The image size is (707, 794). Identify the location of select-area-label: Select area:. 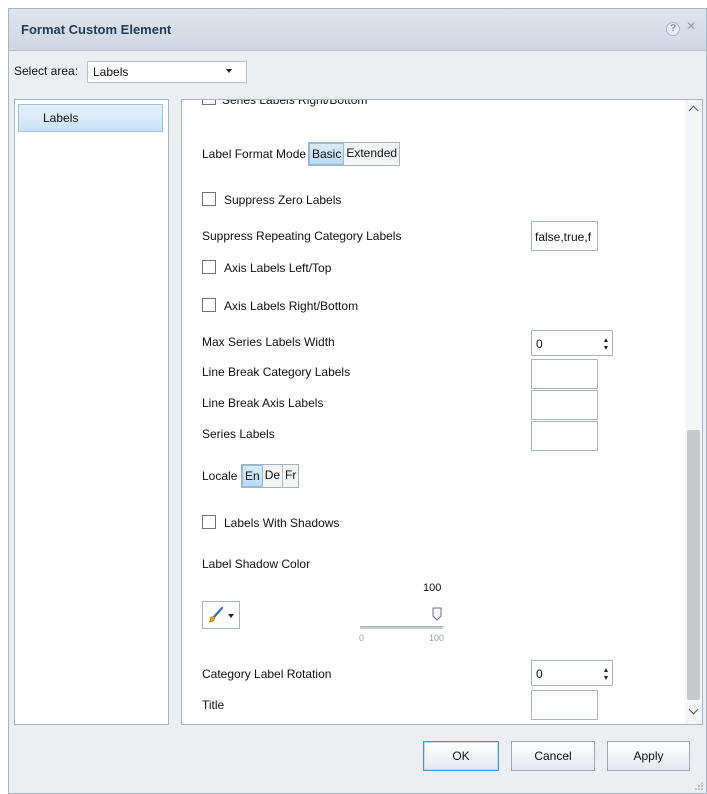
(46, 71).